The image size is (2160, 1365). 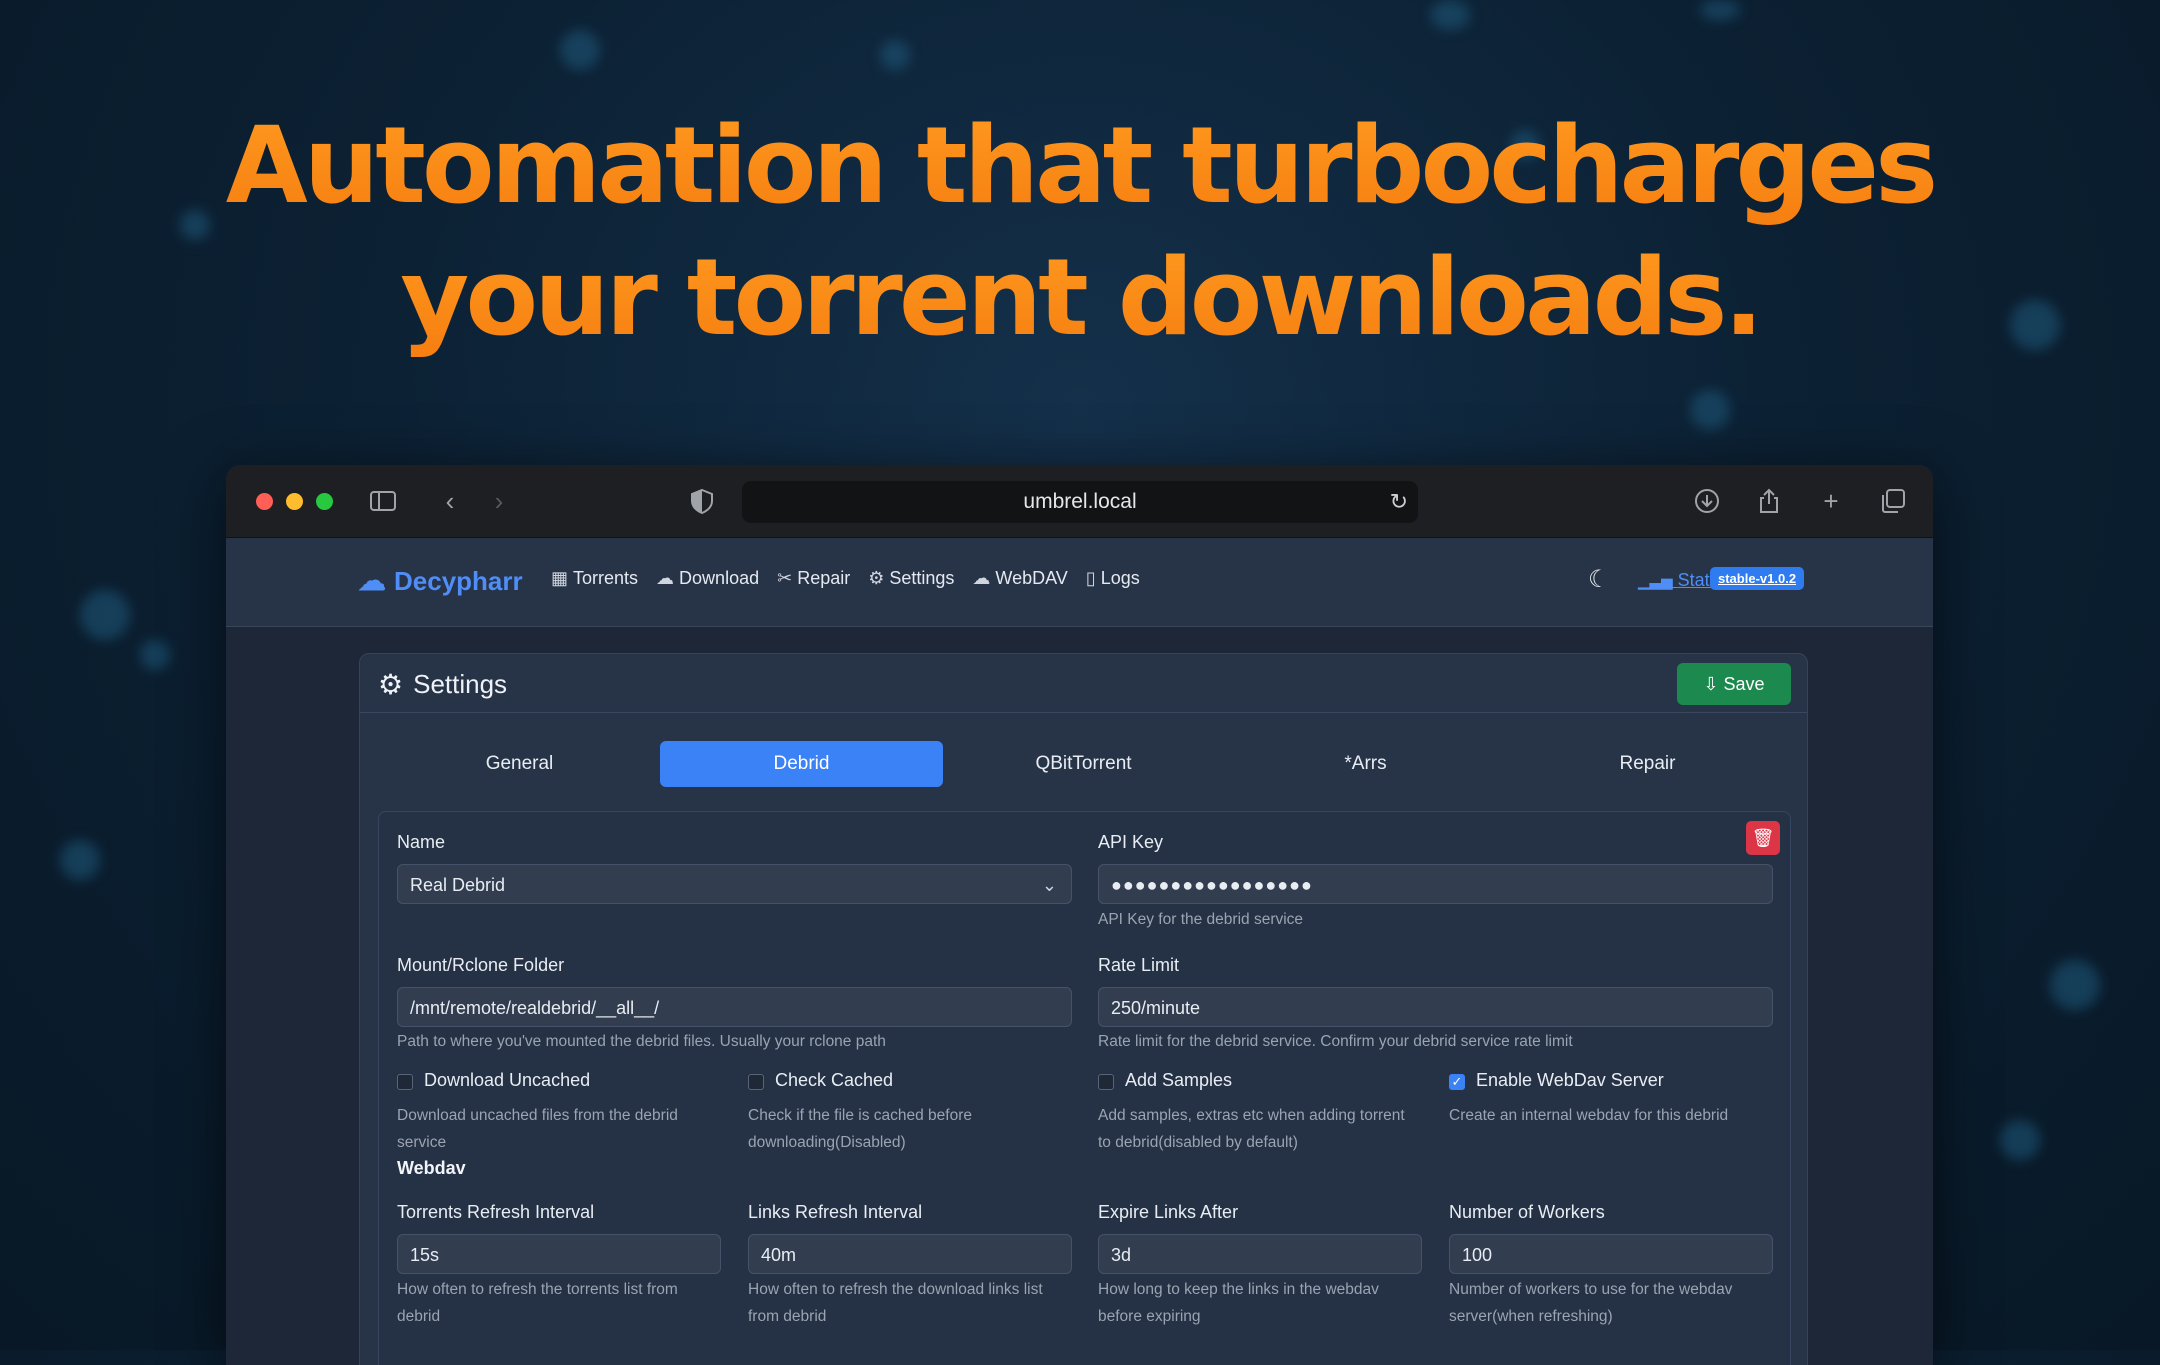 I want to click on debrid-name-select: Real Debrid ⌄, so click(x=734, y=884).